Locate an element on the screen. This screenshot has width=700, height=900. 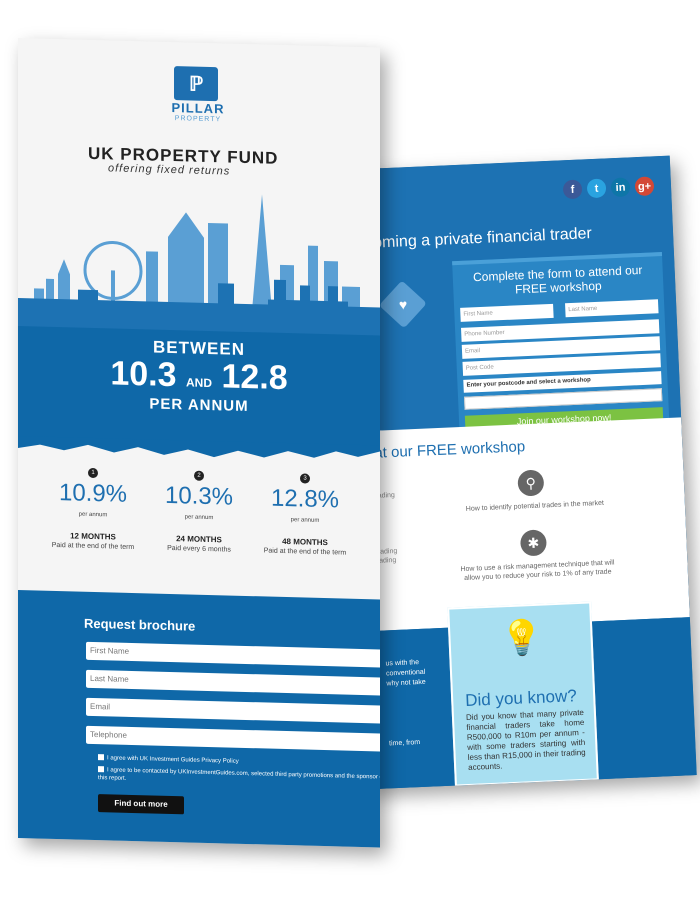
linkedin-icon: in is located at coordinates (620, 187).